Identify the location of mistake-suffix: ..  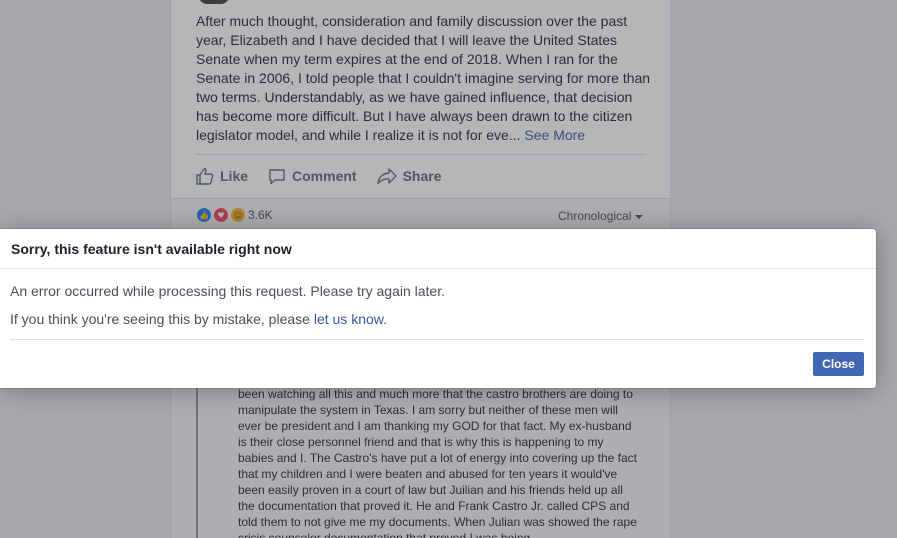
(385, 319).